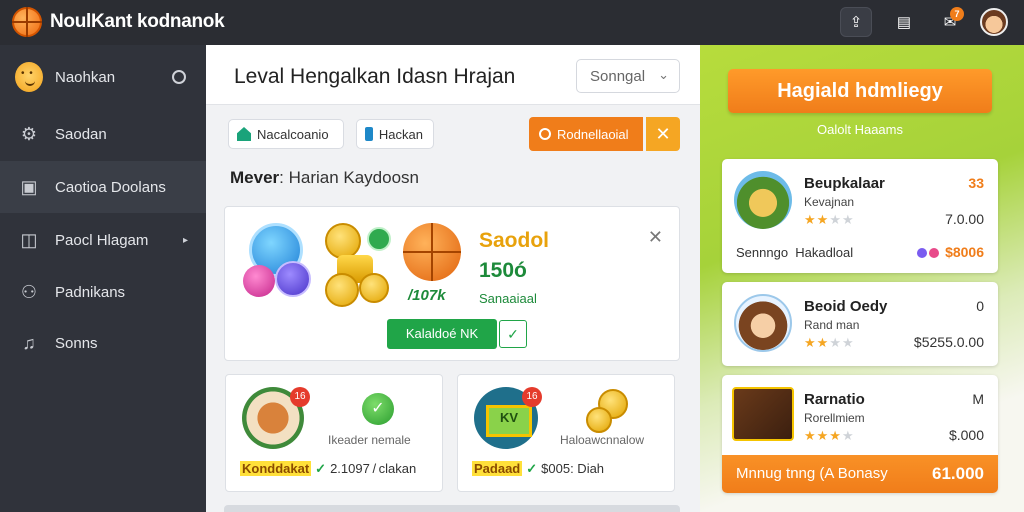 Image resolution: width=1024 pixels, height=512 pixels. I want to click on basketball-logo-icon, so click(27, 22).